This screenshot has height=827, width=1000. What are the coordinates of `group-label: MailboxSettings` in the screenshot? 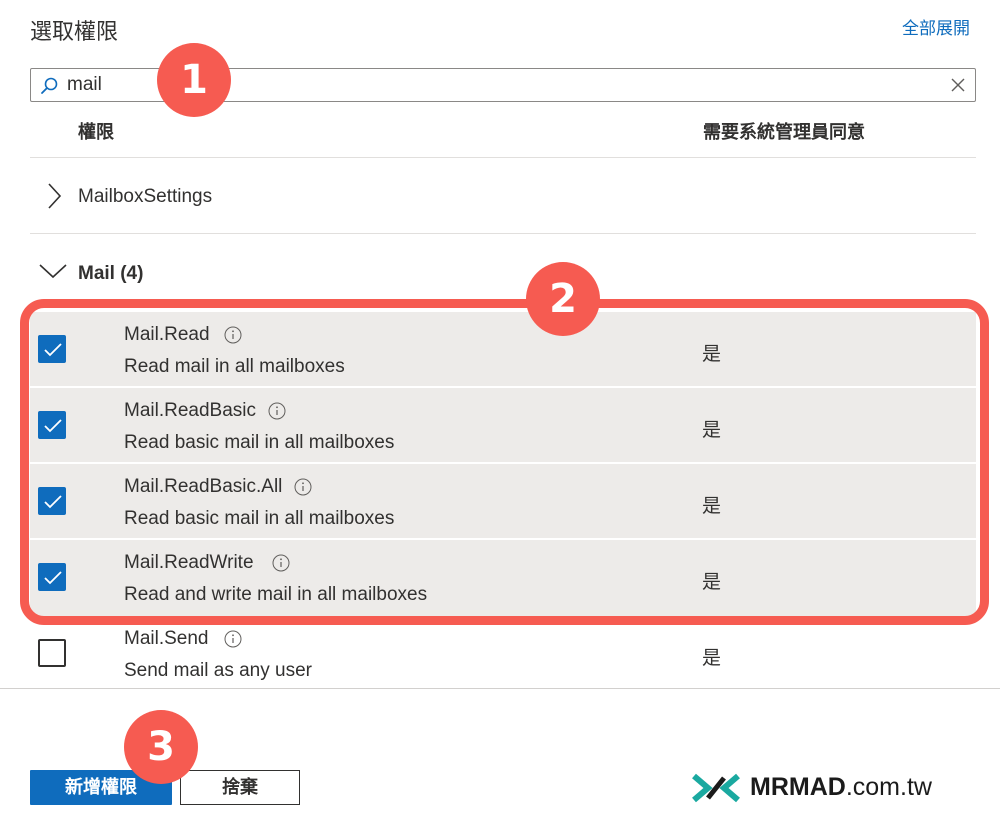 It's located at (145, 196).